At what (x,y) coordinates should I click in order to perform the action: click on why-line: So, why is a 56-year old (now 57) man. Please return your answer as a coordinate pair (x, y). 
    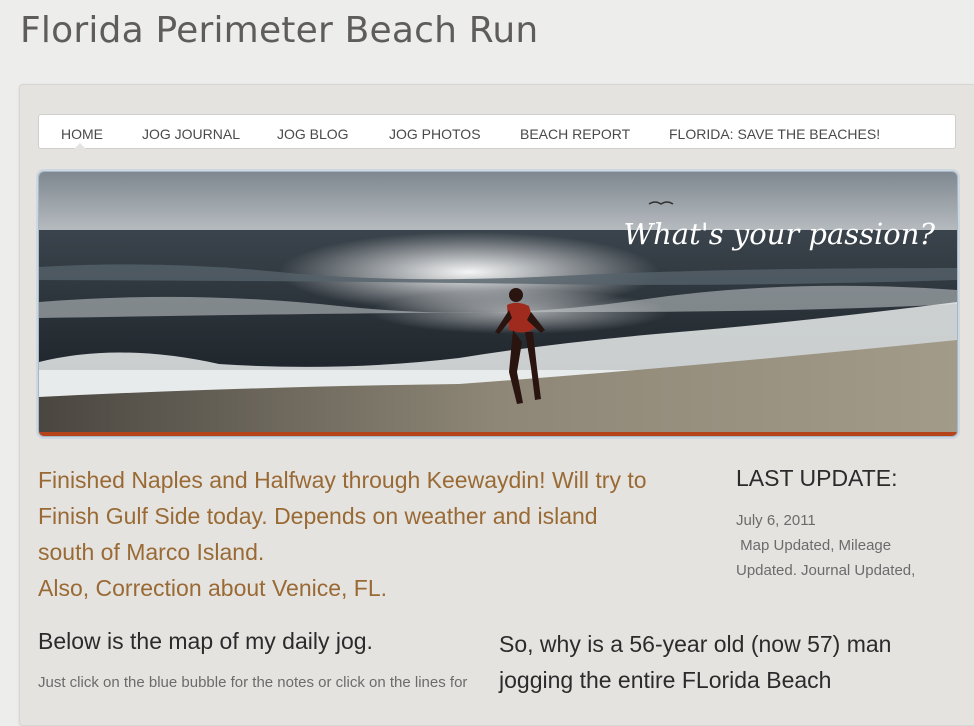
    Looking at the image, I should click on (695, 644).